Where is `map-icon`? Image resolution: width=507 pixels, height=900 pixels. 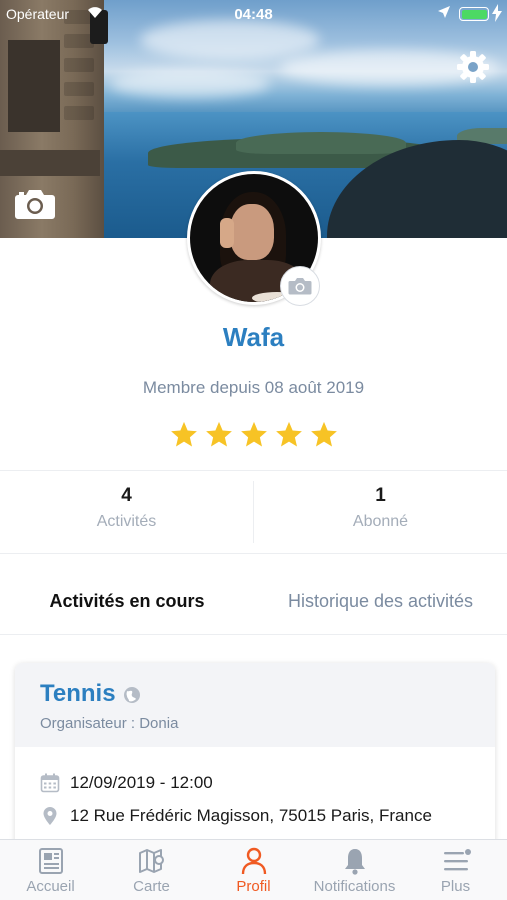
map-icon is located at coordinates (152, 861).